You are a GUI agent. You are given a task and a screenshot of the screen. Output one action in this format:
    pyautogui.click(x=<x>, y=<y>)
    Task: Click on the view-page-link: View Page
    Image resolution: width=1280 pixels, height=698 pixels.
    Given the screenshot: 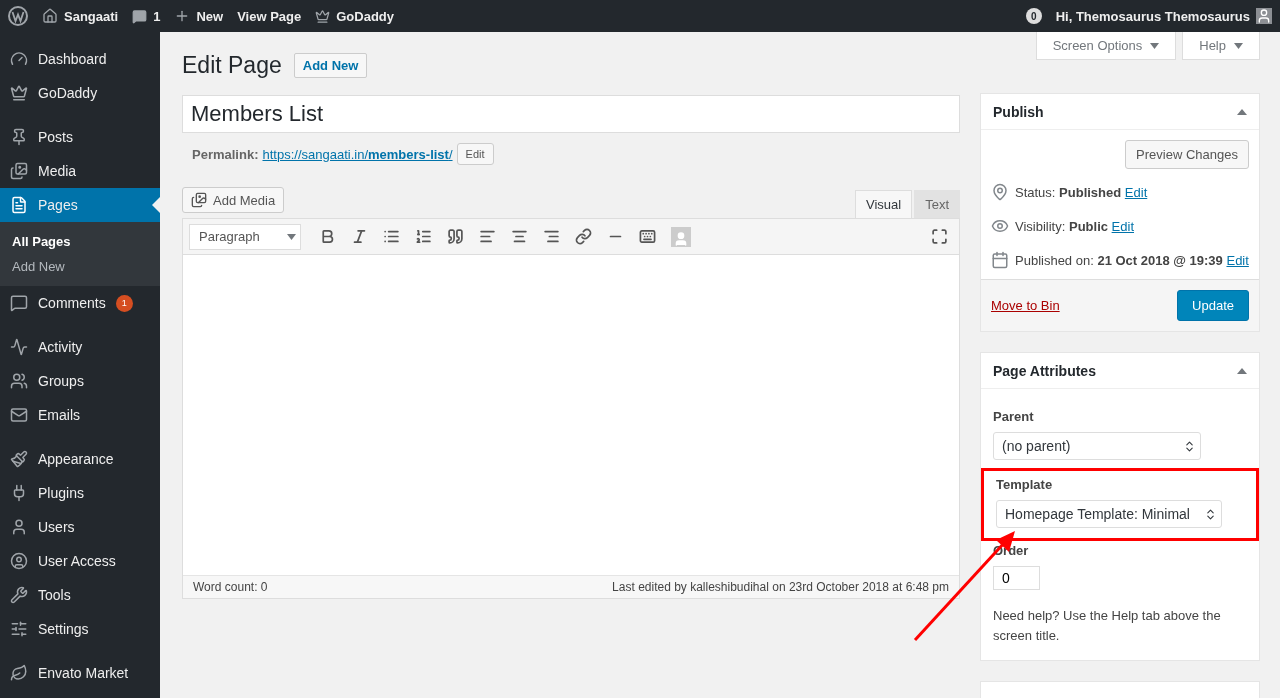 What is the action you would take?
    pyautogui.click(x=269, y=16)
    